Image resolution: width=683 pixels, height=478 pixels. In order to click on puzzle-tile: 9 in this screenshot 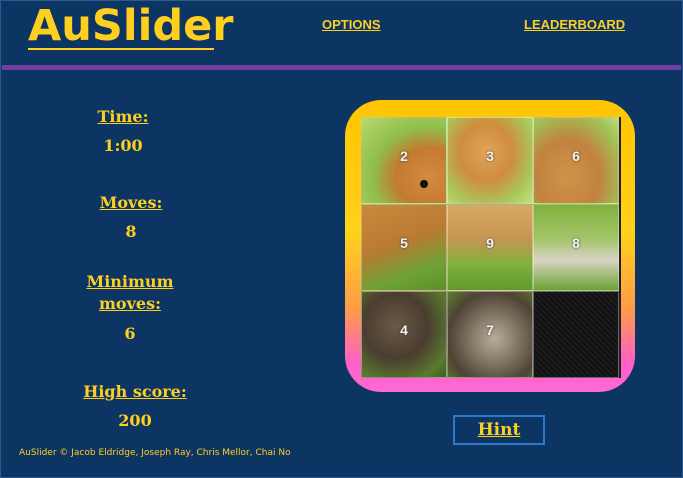, I will do `click(490, 247)`.